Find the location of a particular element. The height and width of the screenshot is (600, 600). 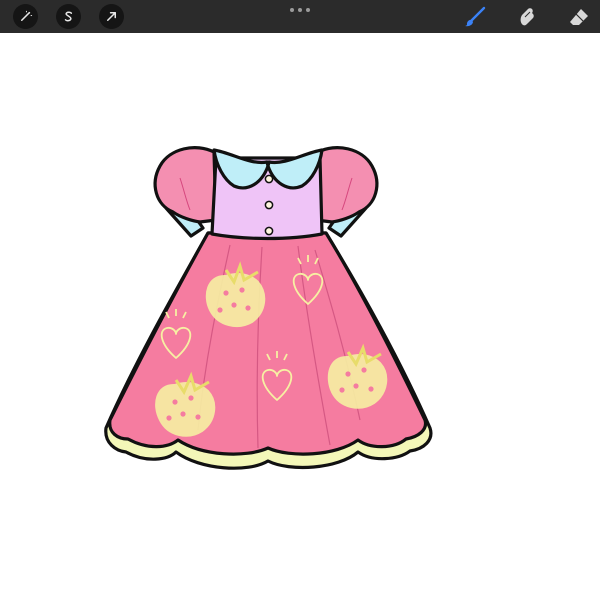

transform-button is located at coordinates (111, 16).